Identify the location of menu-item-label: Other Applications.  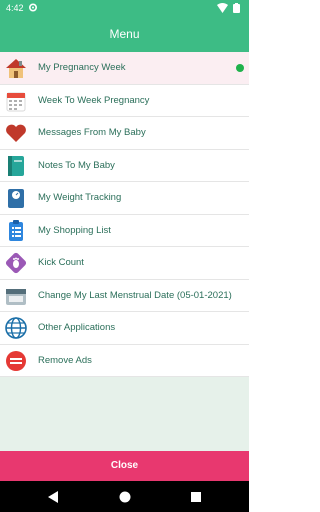
(77, 327).